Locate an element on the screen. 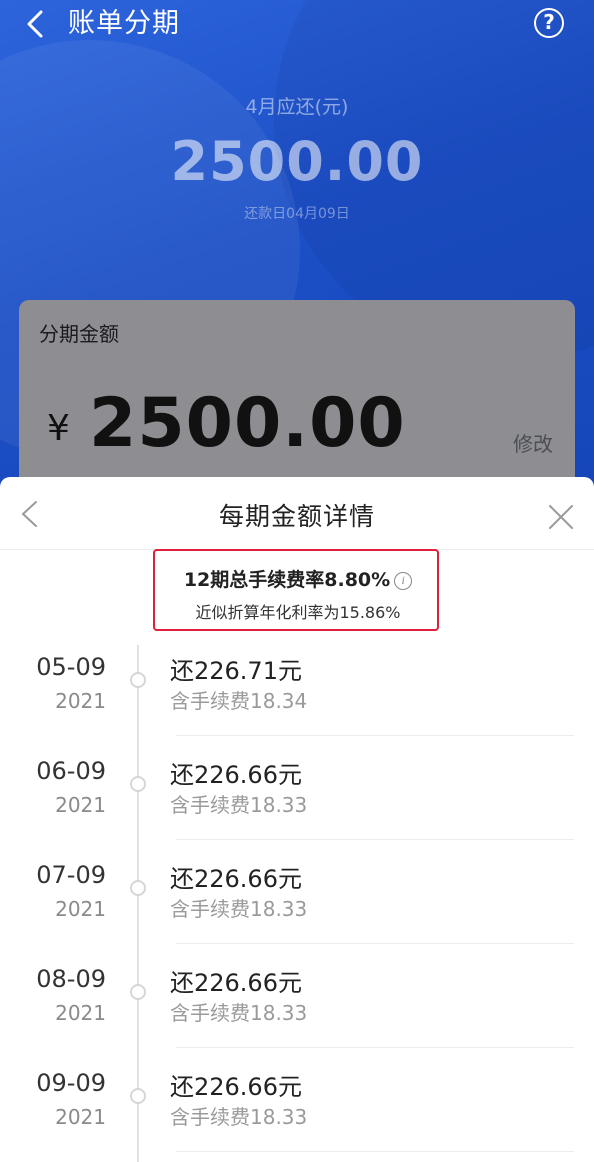  chevron-left-icon is located at coordinates (35, 24).